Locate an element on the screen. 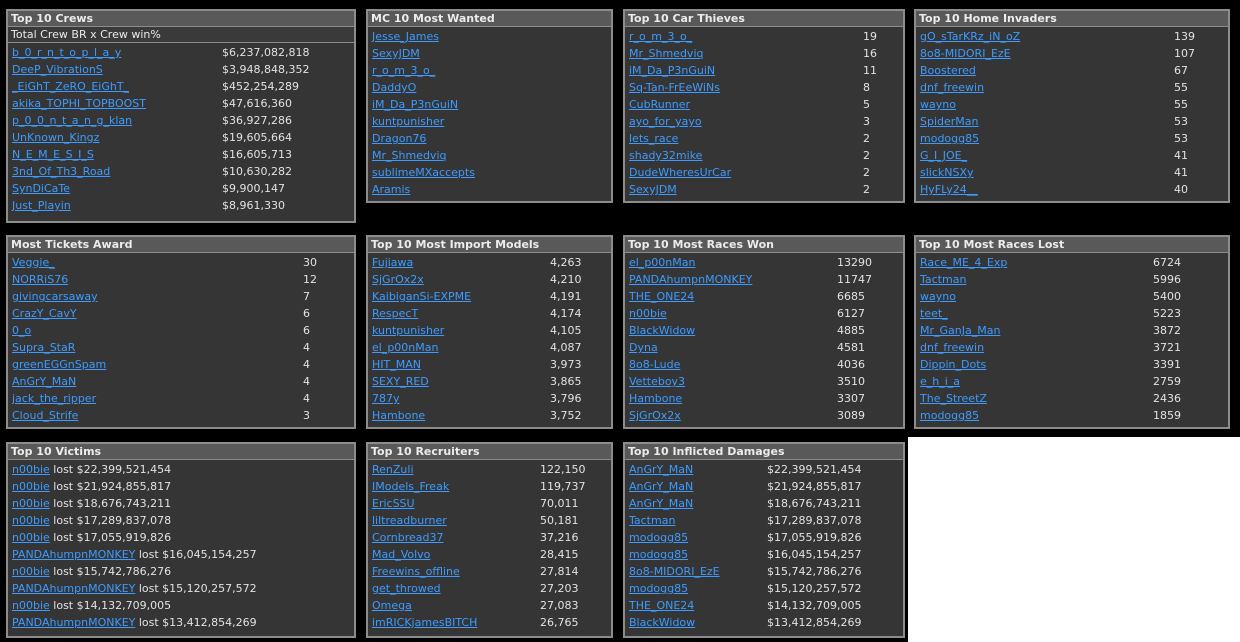 The image size is (1240, 642). player-link: KaibiganSi-EXPME is located at coordinates (421, 296).